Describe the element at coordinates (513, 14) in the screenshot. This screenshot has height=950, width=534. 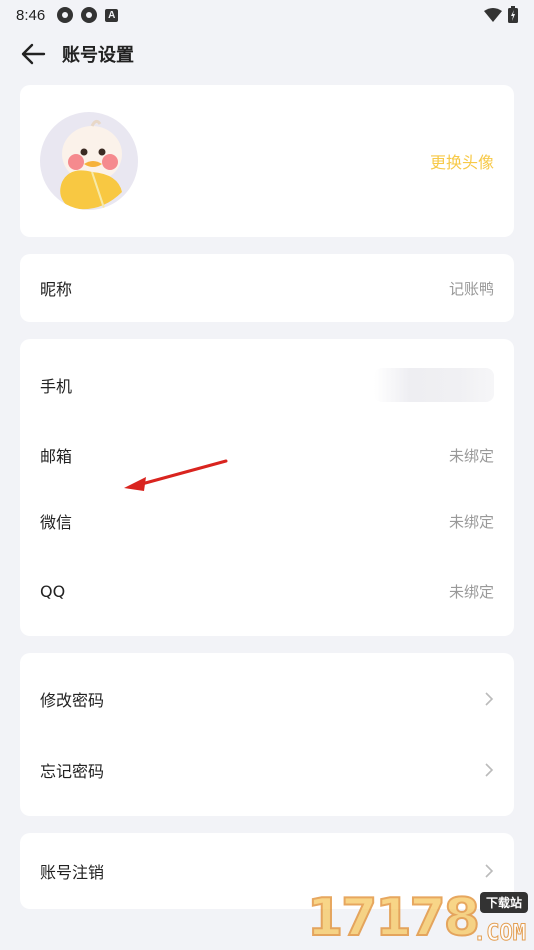
I see `battery-icon` at that location.